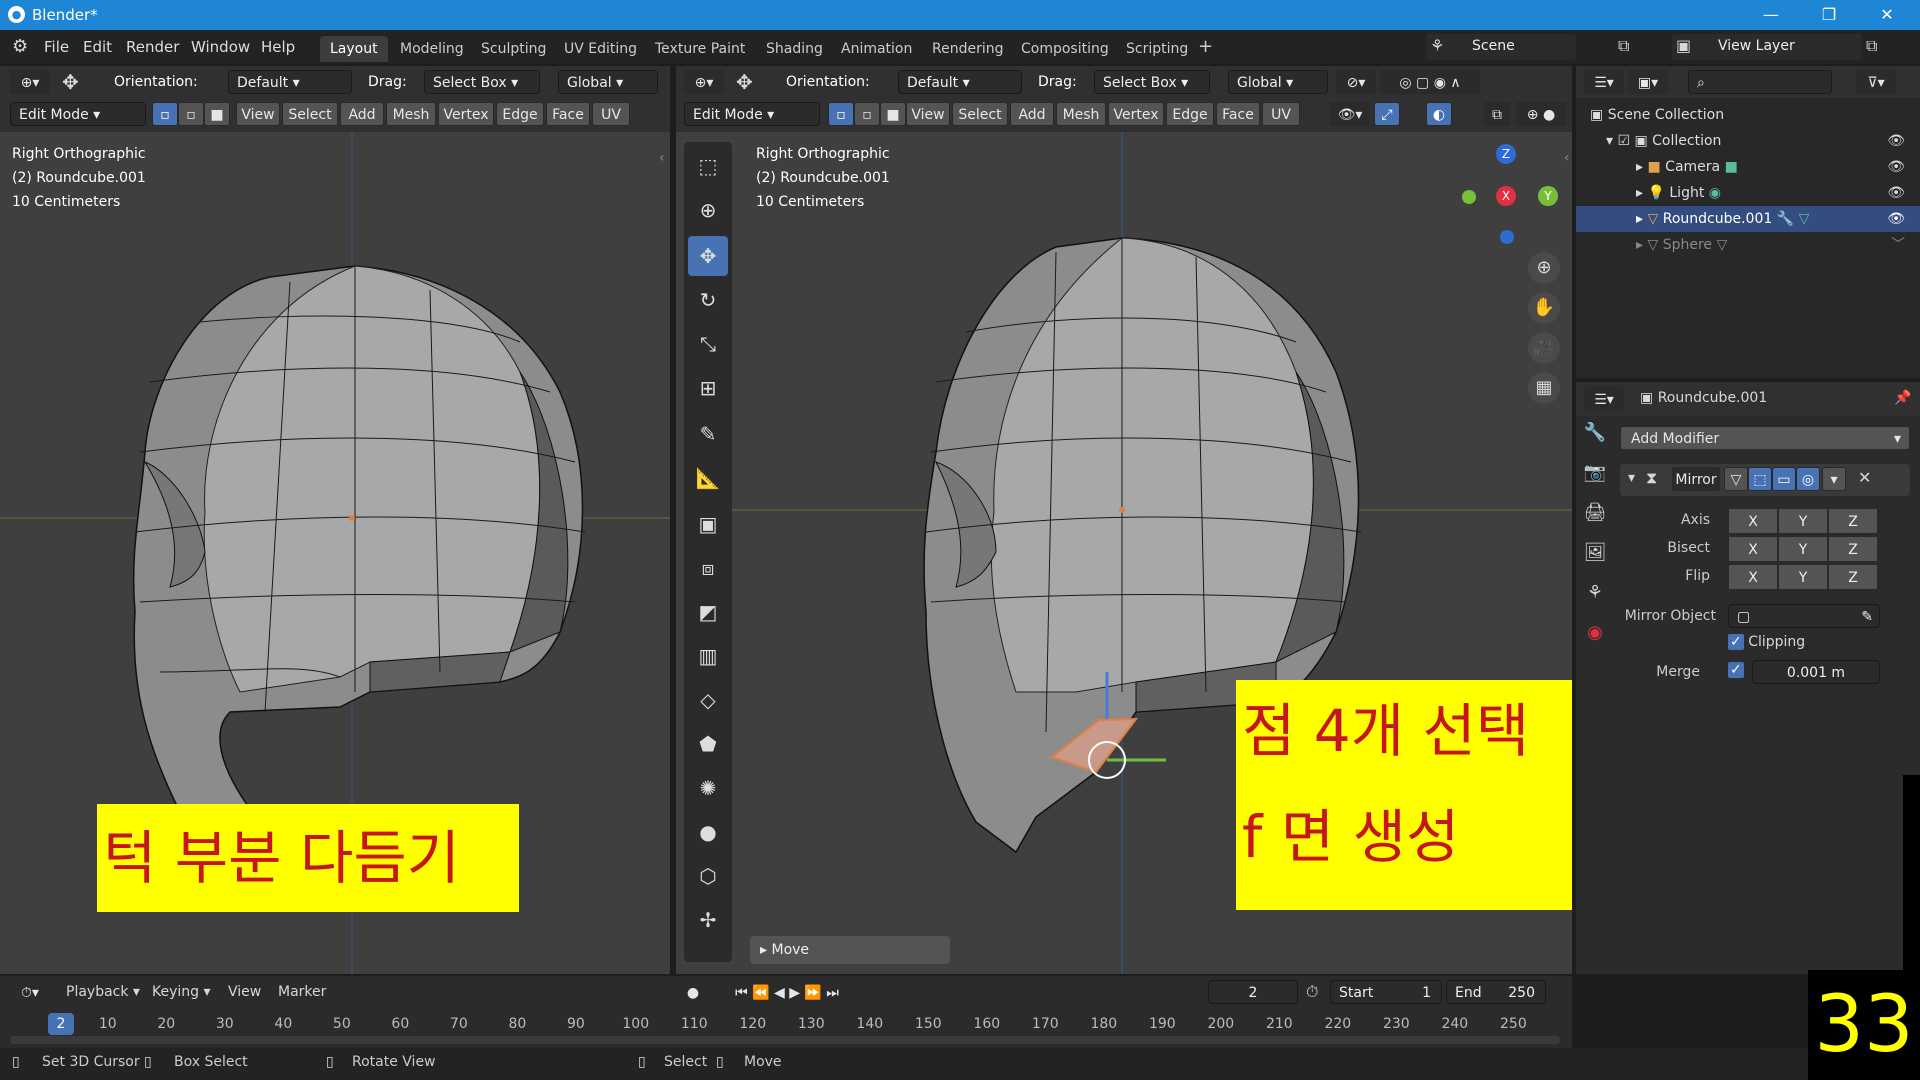 The image size is (1920, 1080). What do you see at coordinates (1506, 196) in the screenshot?
I see `gizmo-x-axis: X` at bounding box center [1506, 196].